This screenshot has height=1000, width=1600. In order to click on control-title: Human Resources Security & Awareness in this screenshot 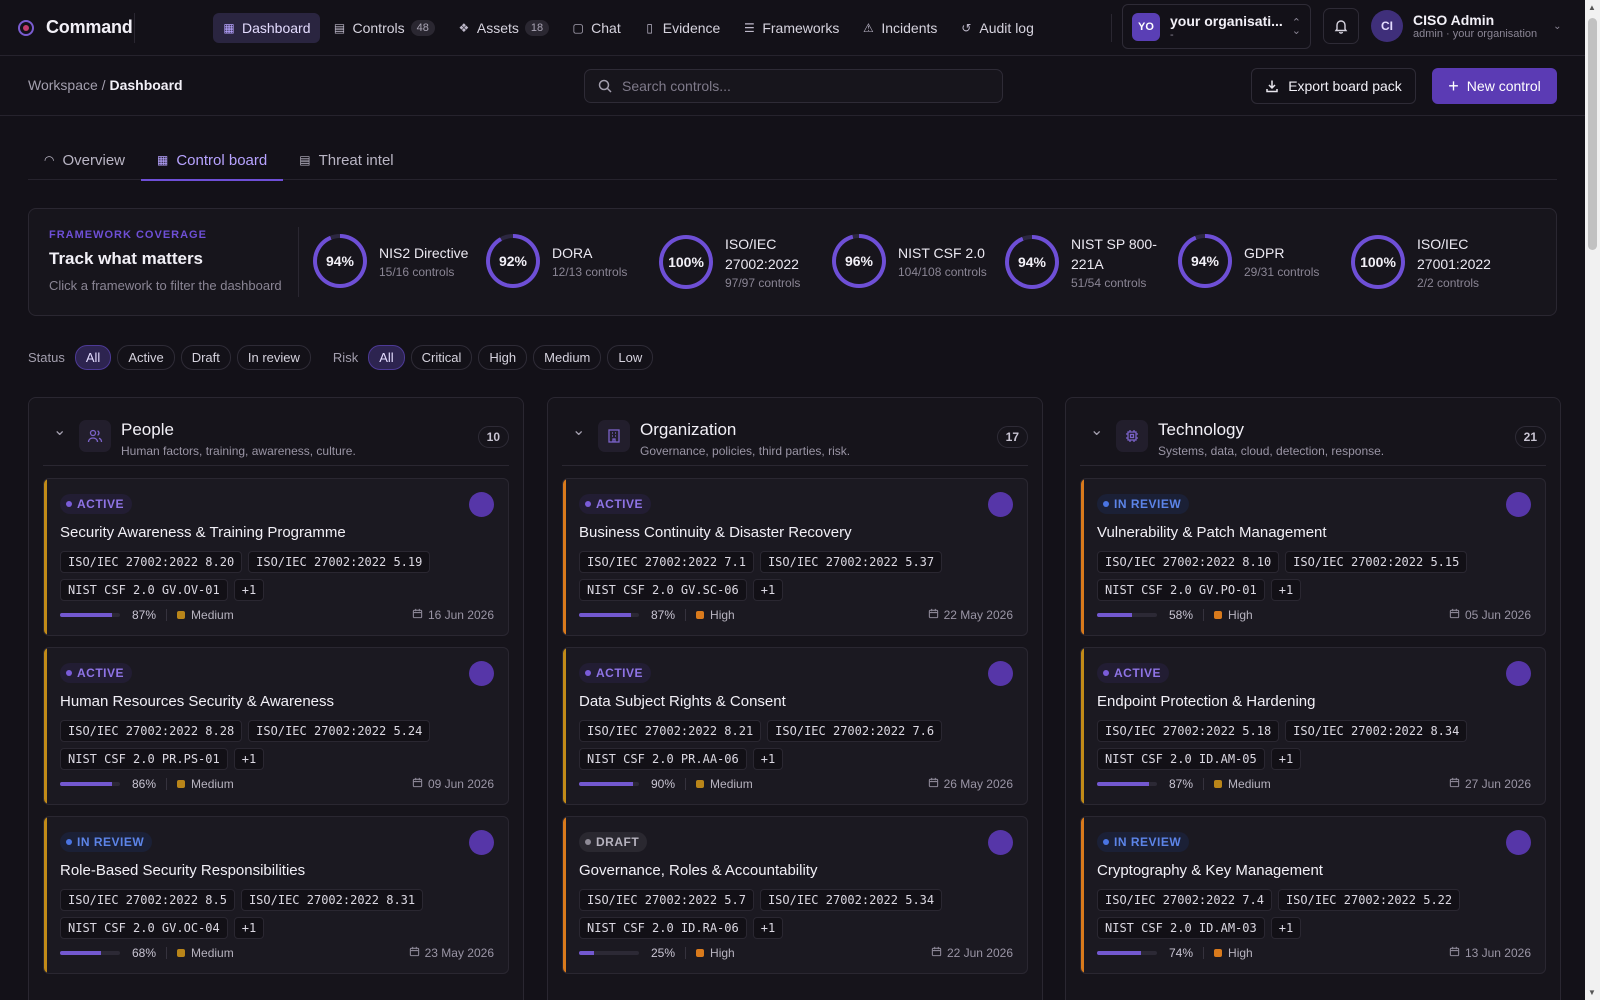, I will do `click(197, 701)`.